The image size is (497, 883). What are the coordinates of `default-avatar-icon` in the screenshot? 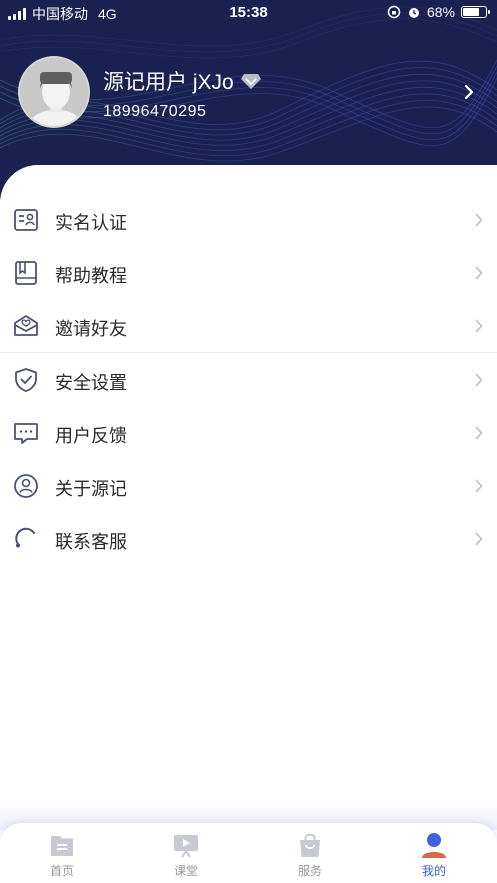 It's located at (54, 92).